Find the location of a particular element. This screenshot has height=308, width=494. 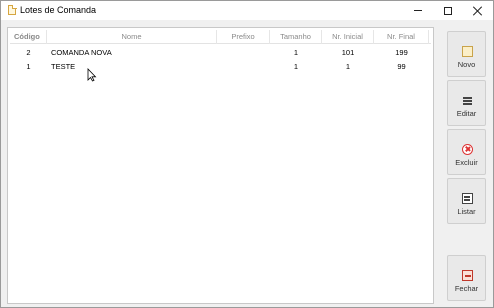

excluir-button: Excluir is located at coordinates (466, 152).